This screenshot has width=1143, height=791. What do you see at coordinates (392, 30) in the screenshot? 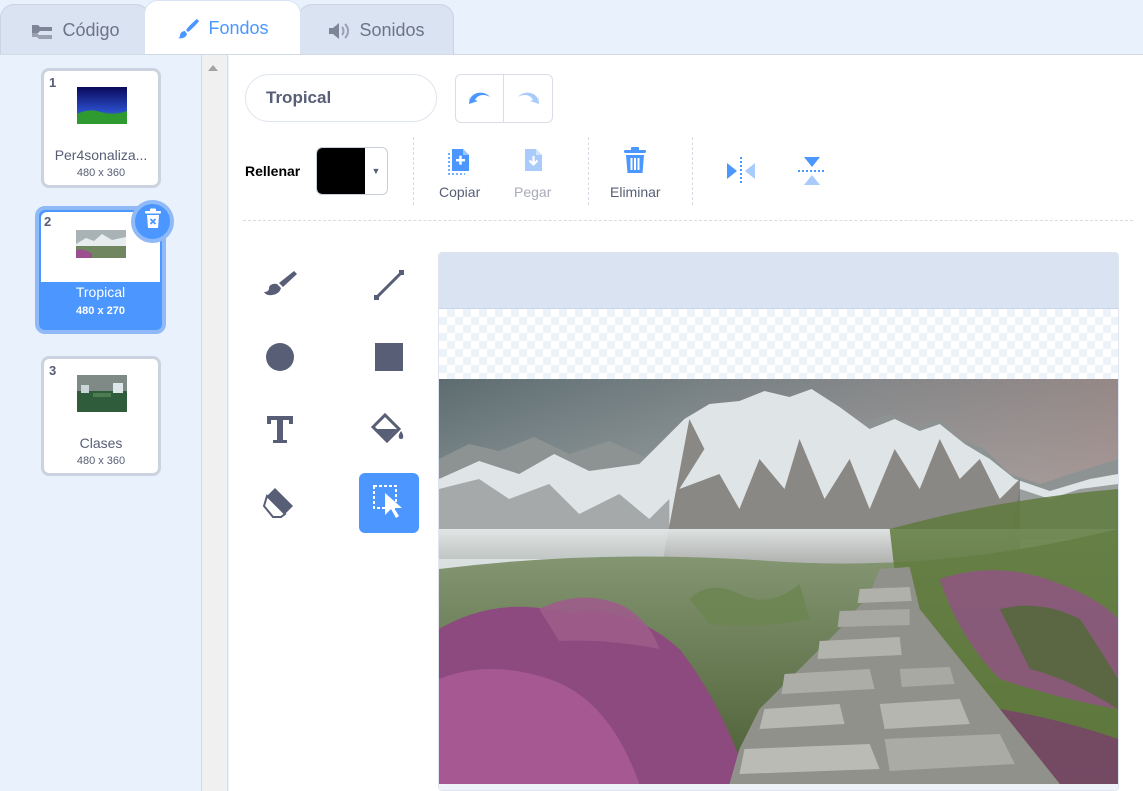
I see `tab-sounds-label: Sonidos` at bounding box center [392, 30].